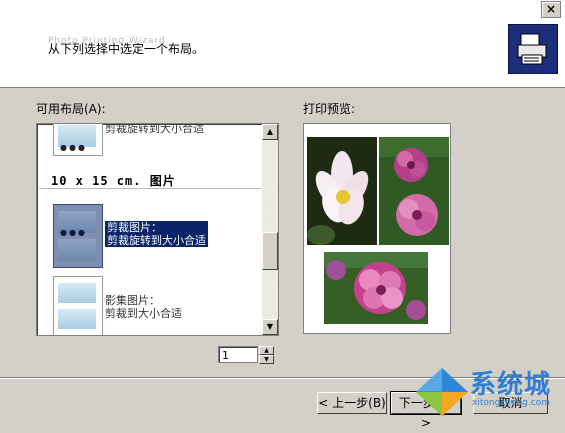 Image resolution: width=565 pixels, height=433 pixels. Describe the element at coordinates (442, 392) in the screenshot. I see `diamond-logo-icon` at that location.